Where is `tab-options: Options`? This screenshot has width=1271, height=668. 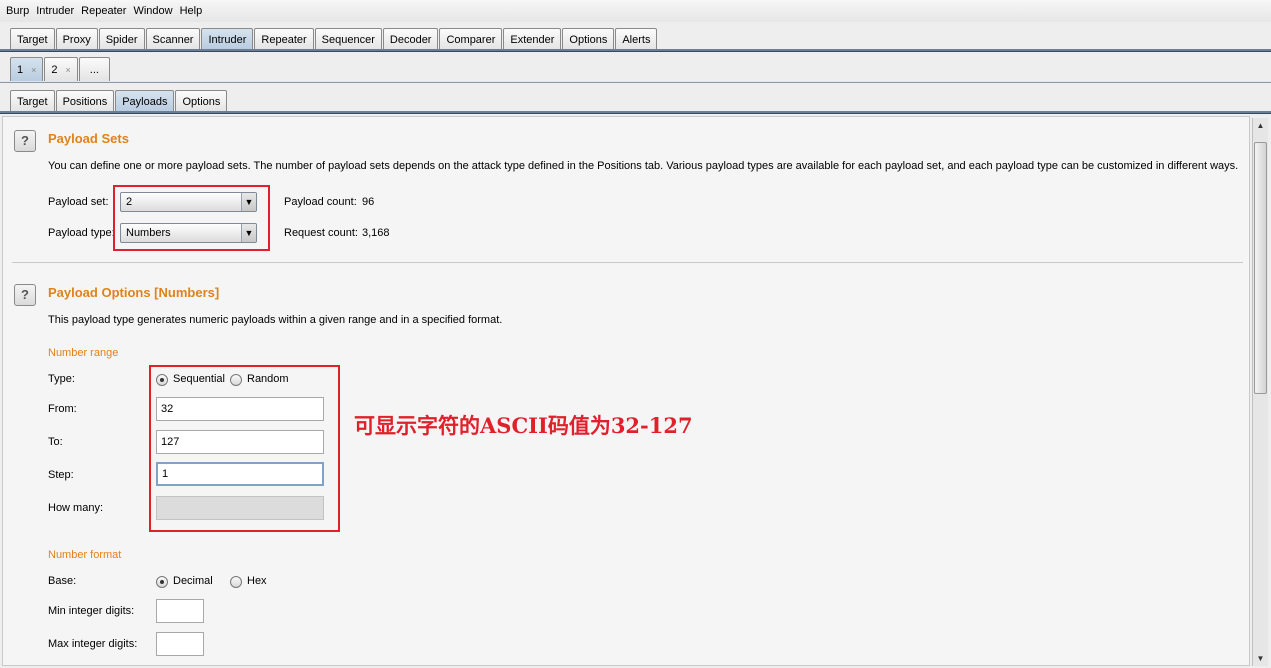
tab-options: Options is located at coordinates (588, 39).